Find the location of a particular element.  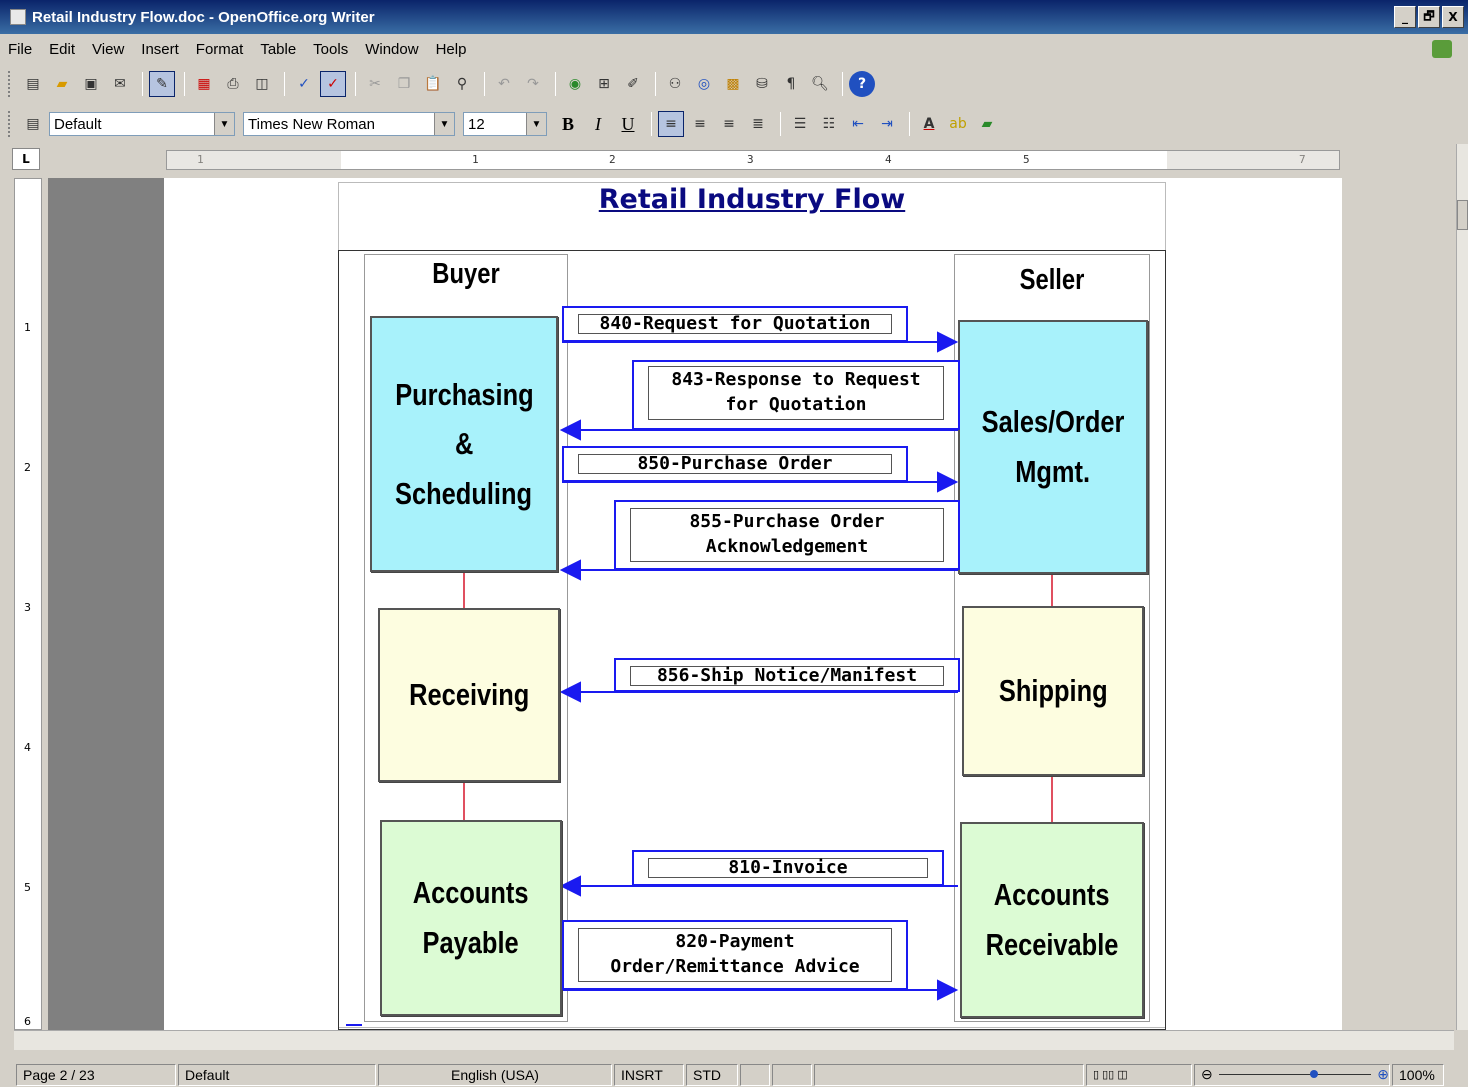

save-icon: ▣ is located at coordinates (91, 84).